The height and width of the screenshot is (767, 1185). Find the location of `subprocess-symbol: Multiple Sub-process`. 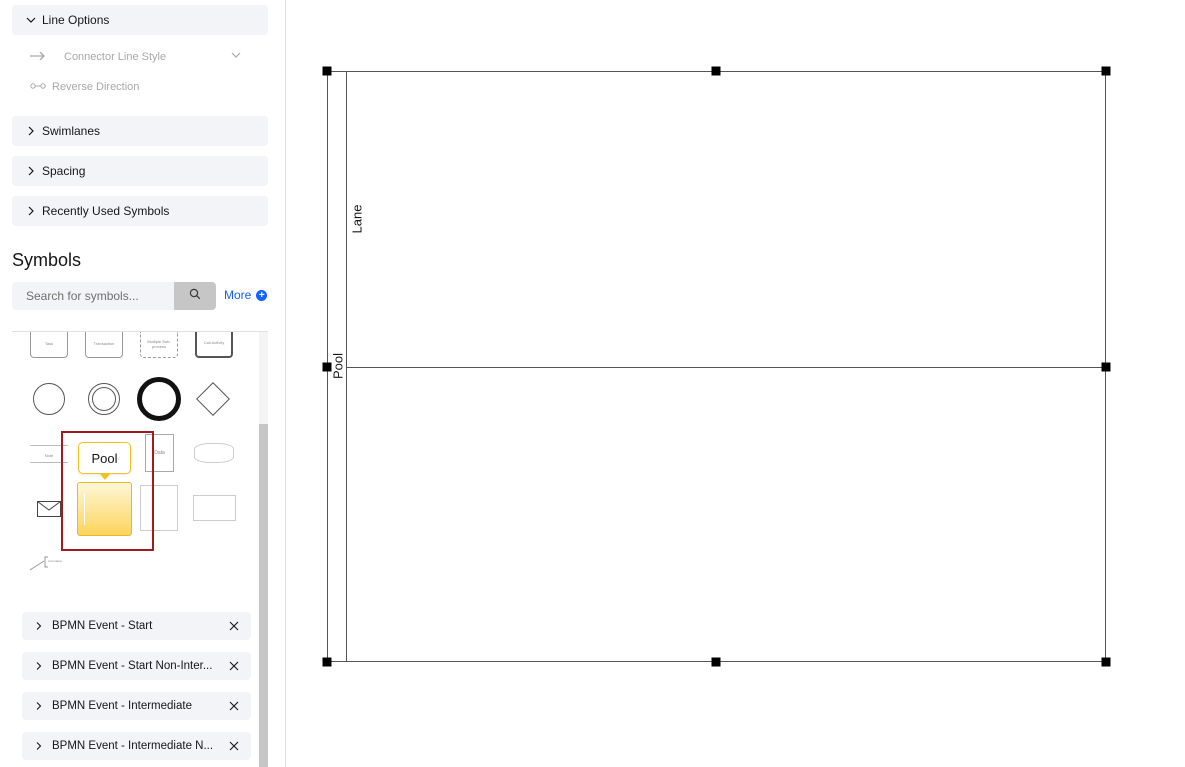

subprocess-symbol: Multiple Sub-process is located at coordinates (159, 345).